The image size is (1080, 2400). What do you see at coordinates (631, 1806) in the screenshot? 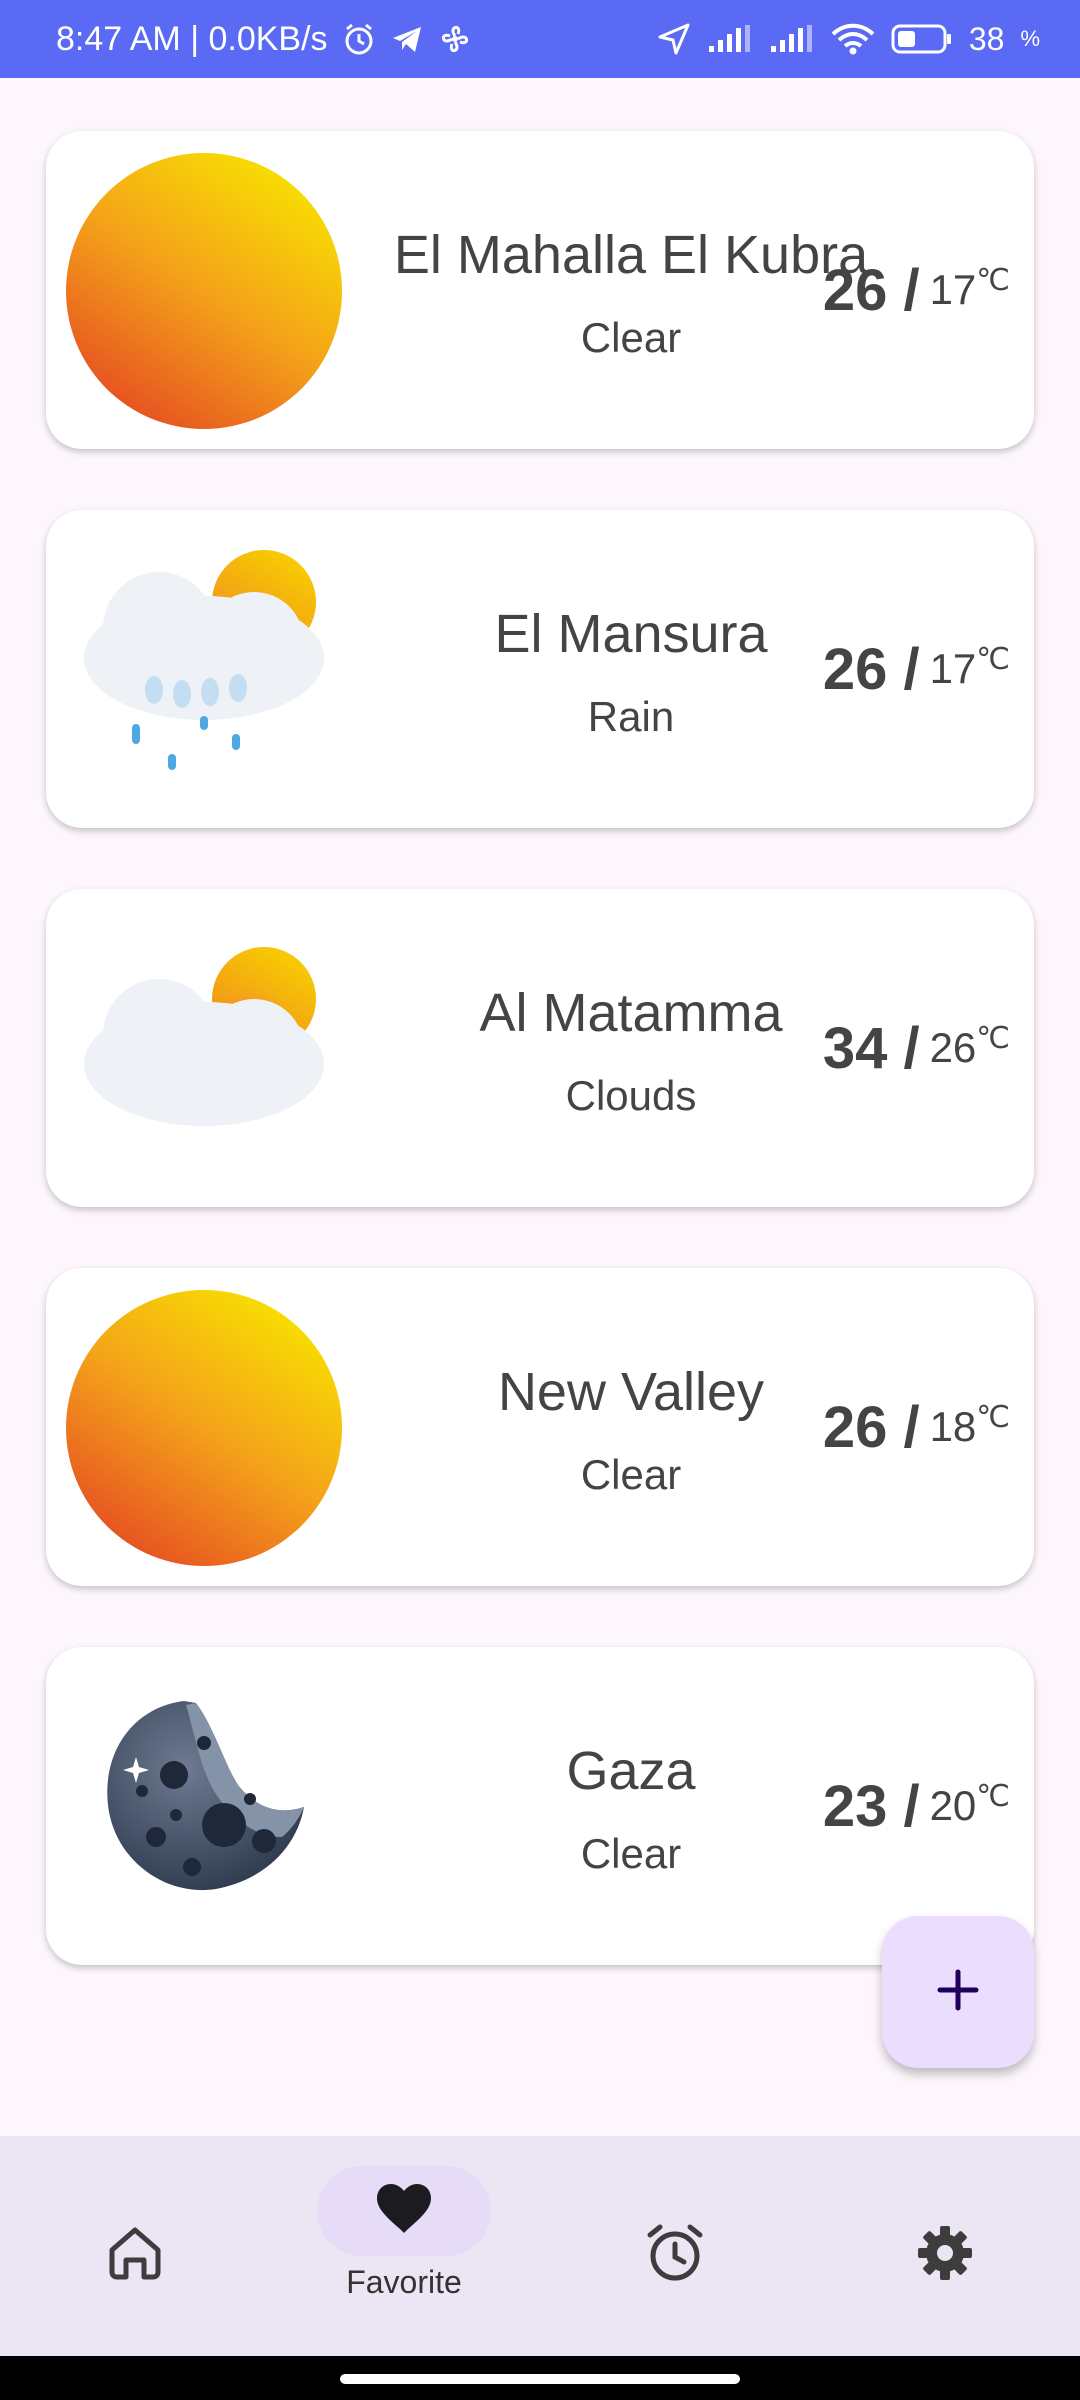
I see `city-info: Gaza Clear` at bounding box center [631, 1806].